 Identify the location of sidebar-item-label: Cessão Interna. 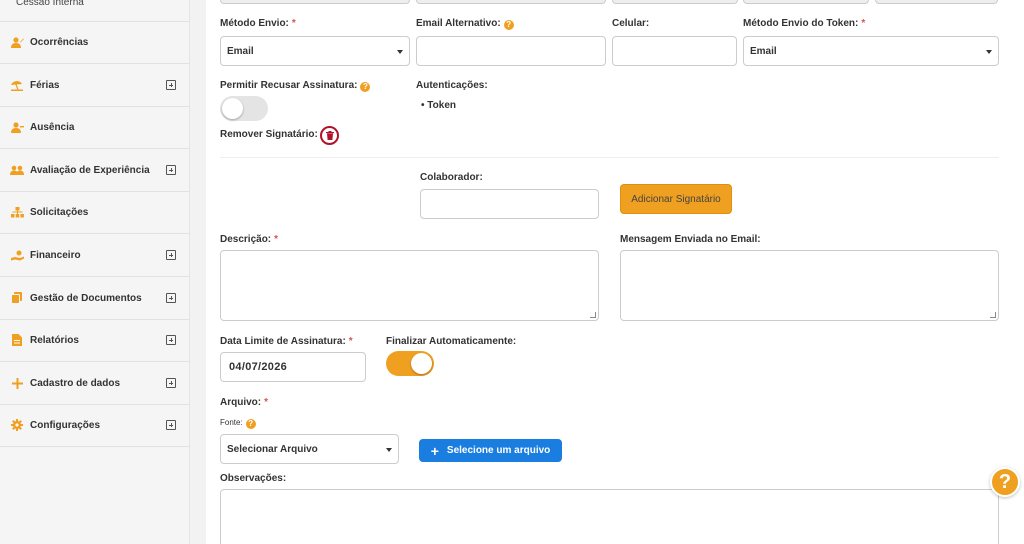
(50, 4).